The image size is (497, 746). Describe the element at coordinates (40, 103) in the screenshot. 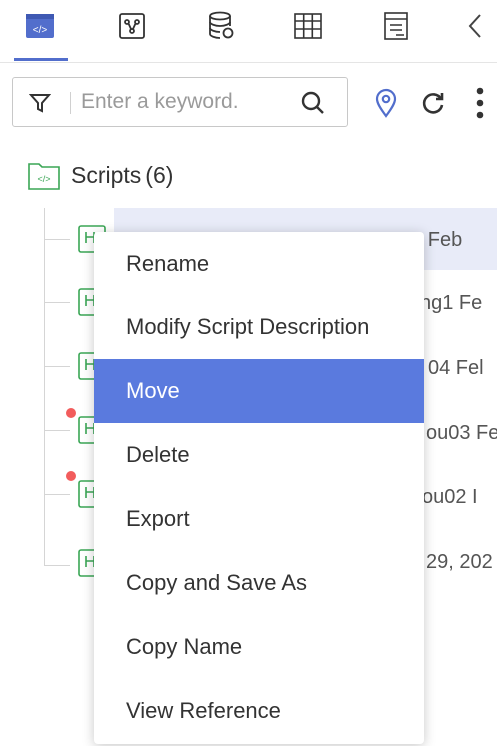

I see `filter-icon` at that location.